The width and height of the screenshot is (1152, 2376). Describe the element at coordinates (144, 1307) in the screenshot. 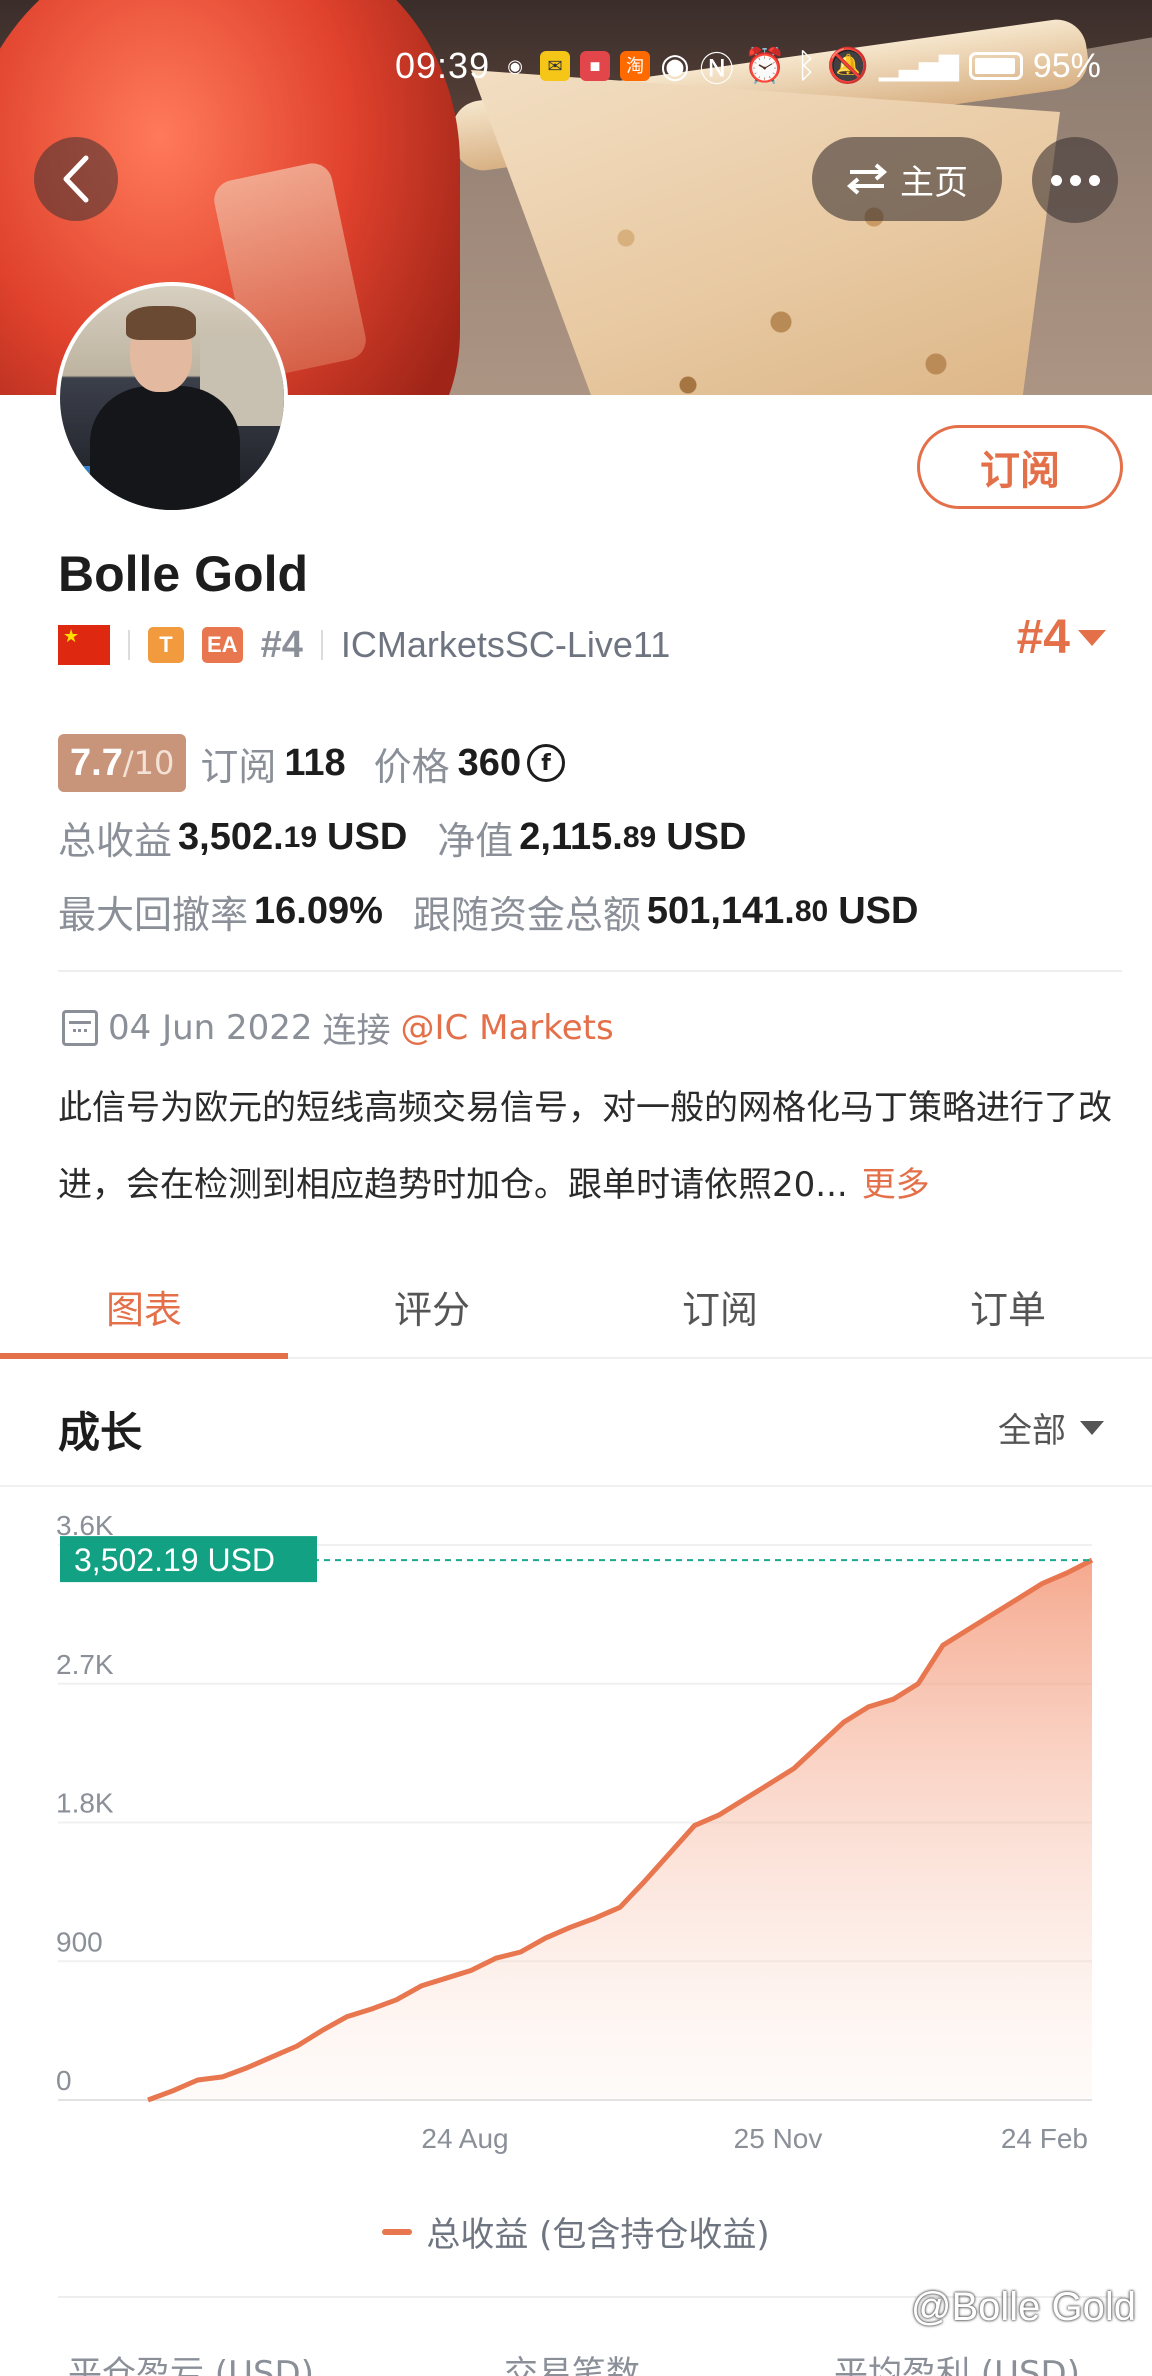

I see `tab-chart: 图表` at that location.